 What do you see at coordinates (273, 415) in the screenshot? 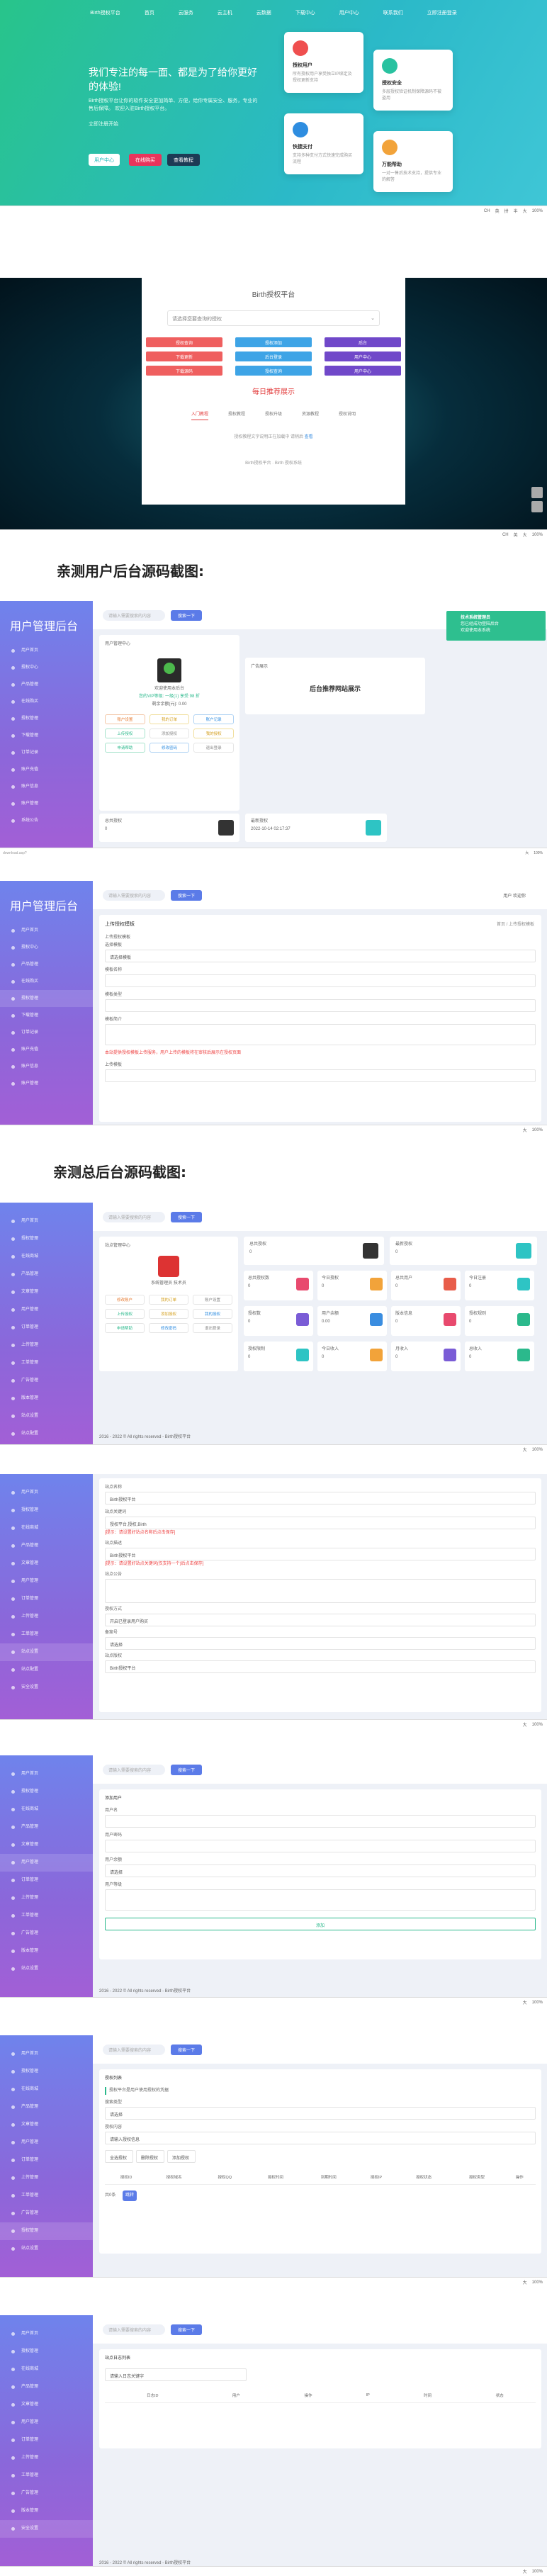
I see `tab: 授权升级` at bounding box center [273, 415].